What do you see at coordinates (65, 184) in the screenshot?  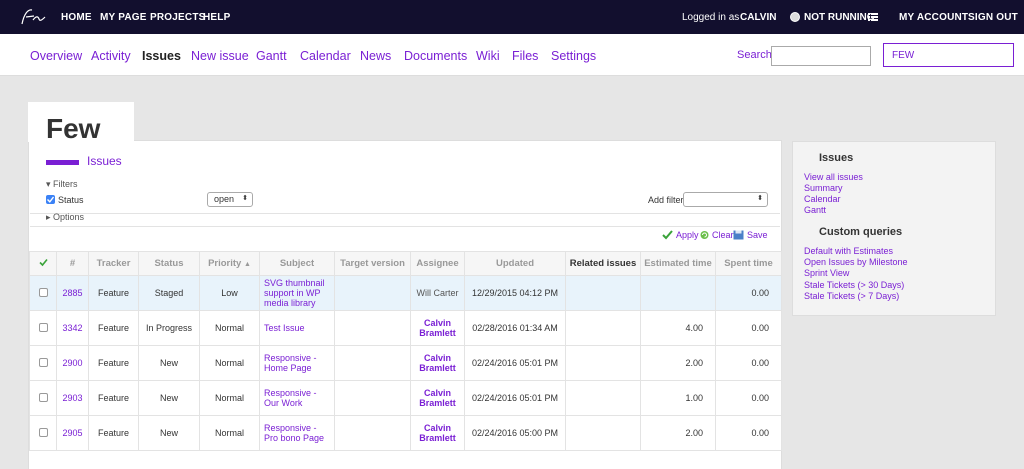 I see `filters-label: Filters` at bounding box center [65, 184].